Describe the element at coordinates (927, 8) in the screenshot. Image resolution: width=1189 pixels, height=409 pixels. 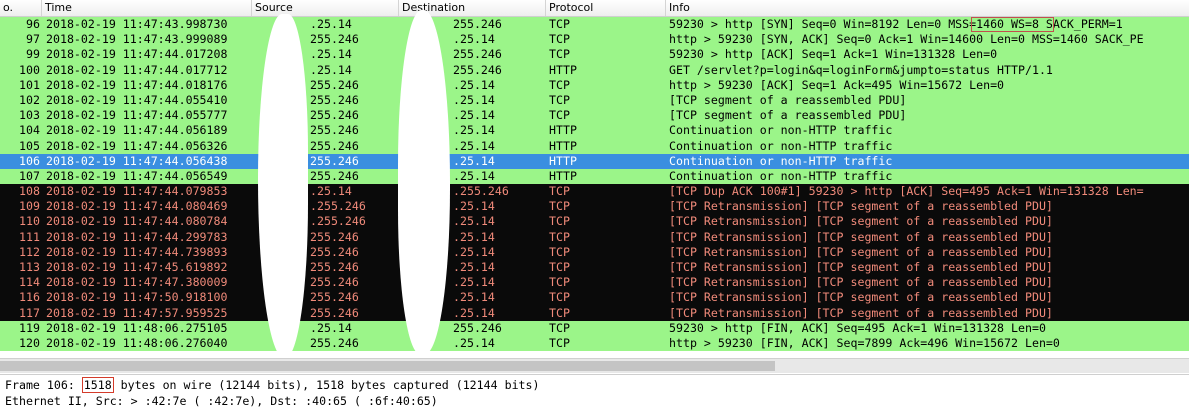
I see `column-header-info: Info` at that location.